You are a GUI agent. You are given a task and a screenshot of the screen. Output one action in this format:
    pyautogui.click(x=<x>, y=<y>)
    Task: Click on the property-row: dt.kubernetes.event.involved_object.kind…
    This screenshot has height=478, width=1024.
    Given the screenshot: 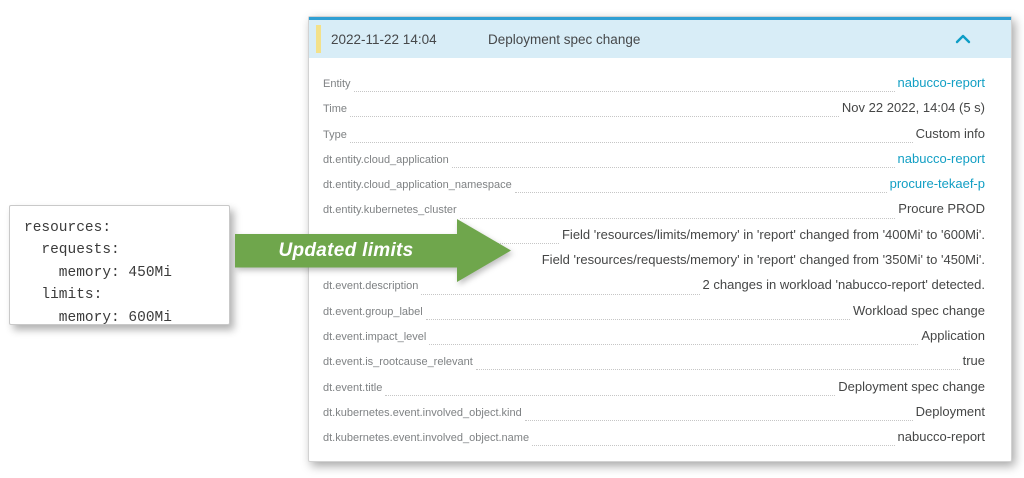 What is the action you would take?
    pyautogui.click(x=654, y=416)
    